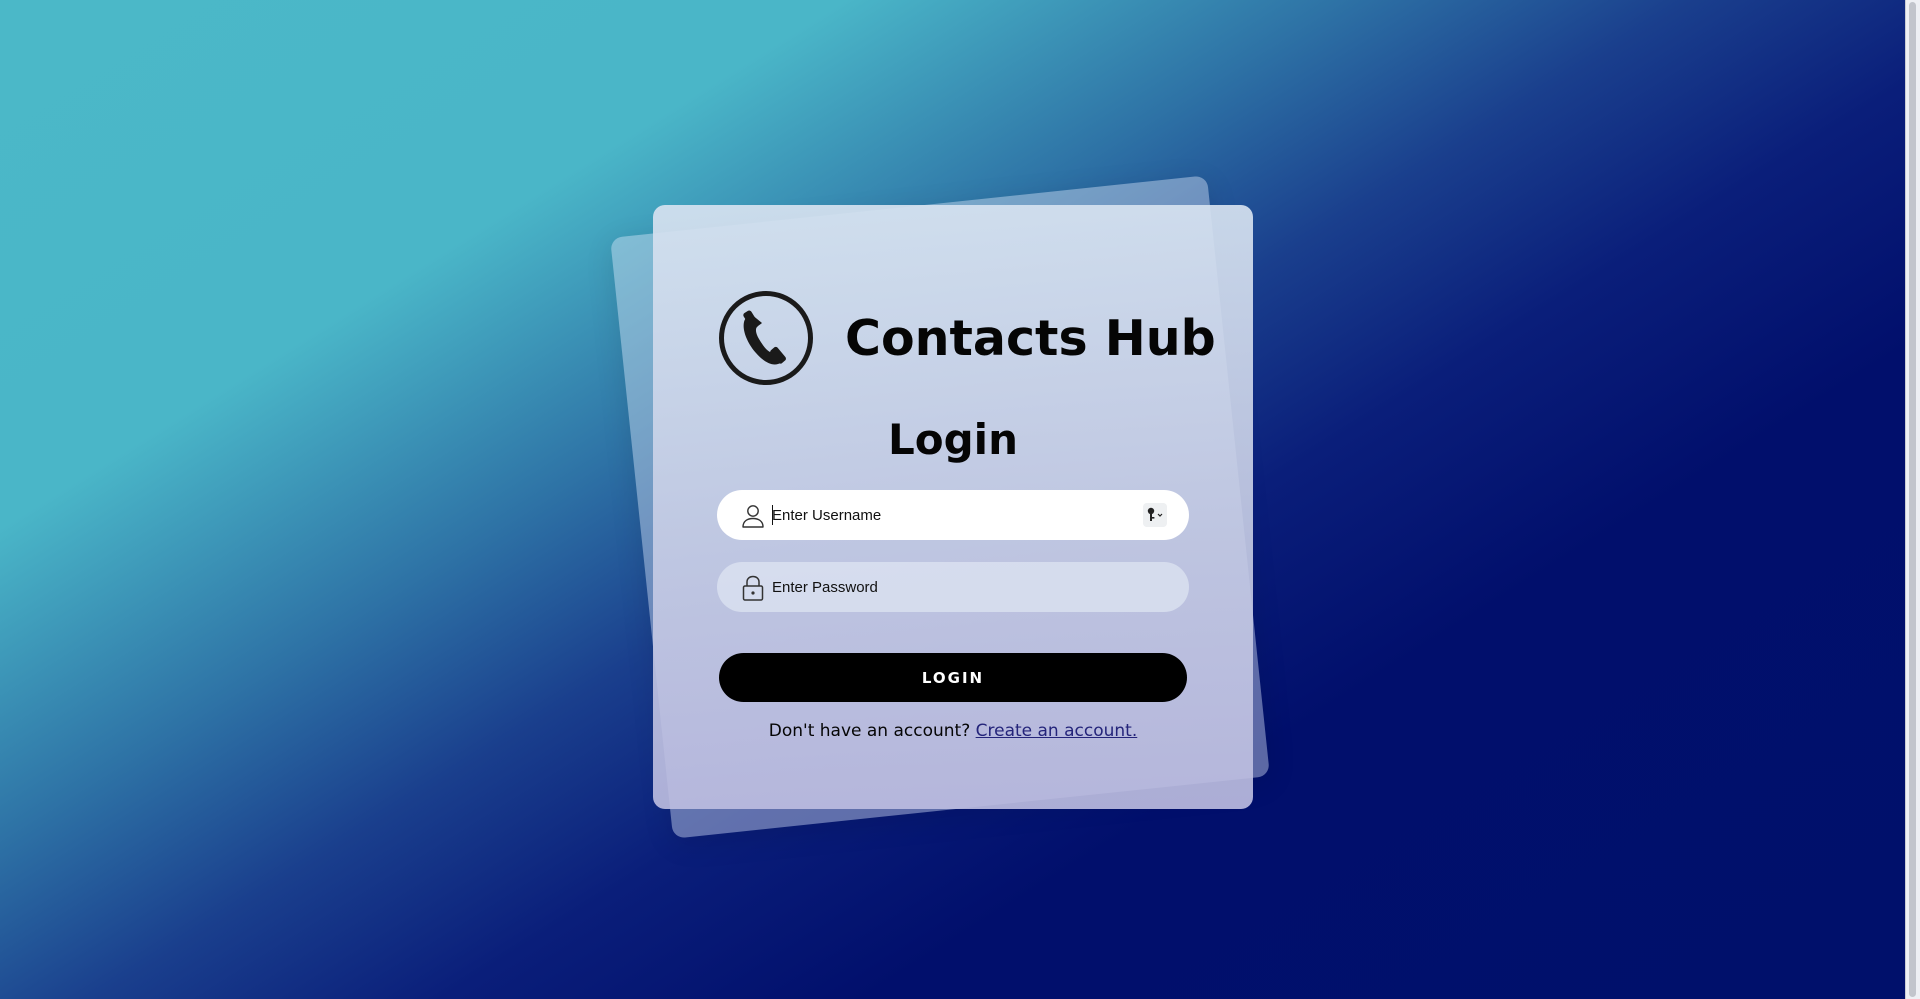  What do you see at coordinates (1155, 515) in the screenshot?
I see `key-icon` at bounding box center [1155, 515].